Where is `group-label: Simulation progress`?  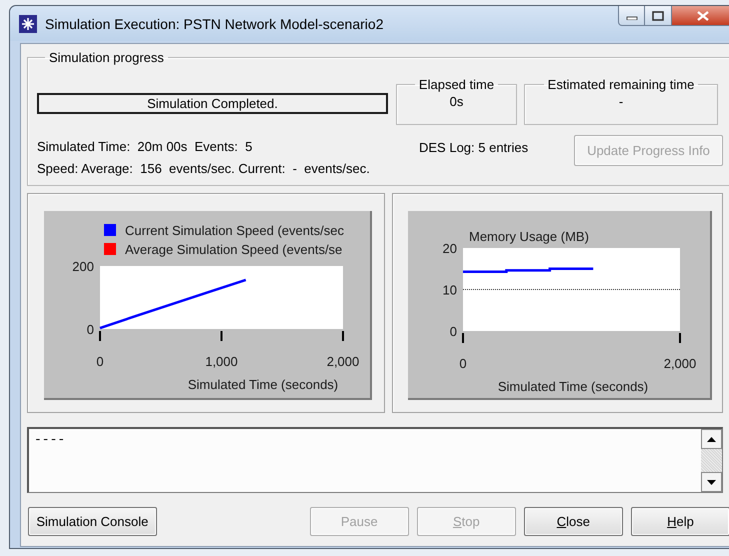 group-label: Simulation progress is located at coordinates (106, 57).